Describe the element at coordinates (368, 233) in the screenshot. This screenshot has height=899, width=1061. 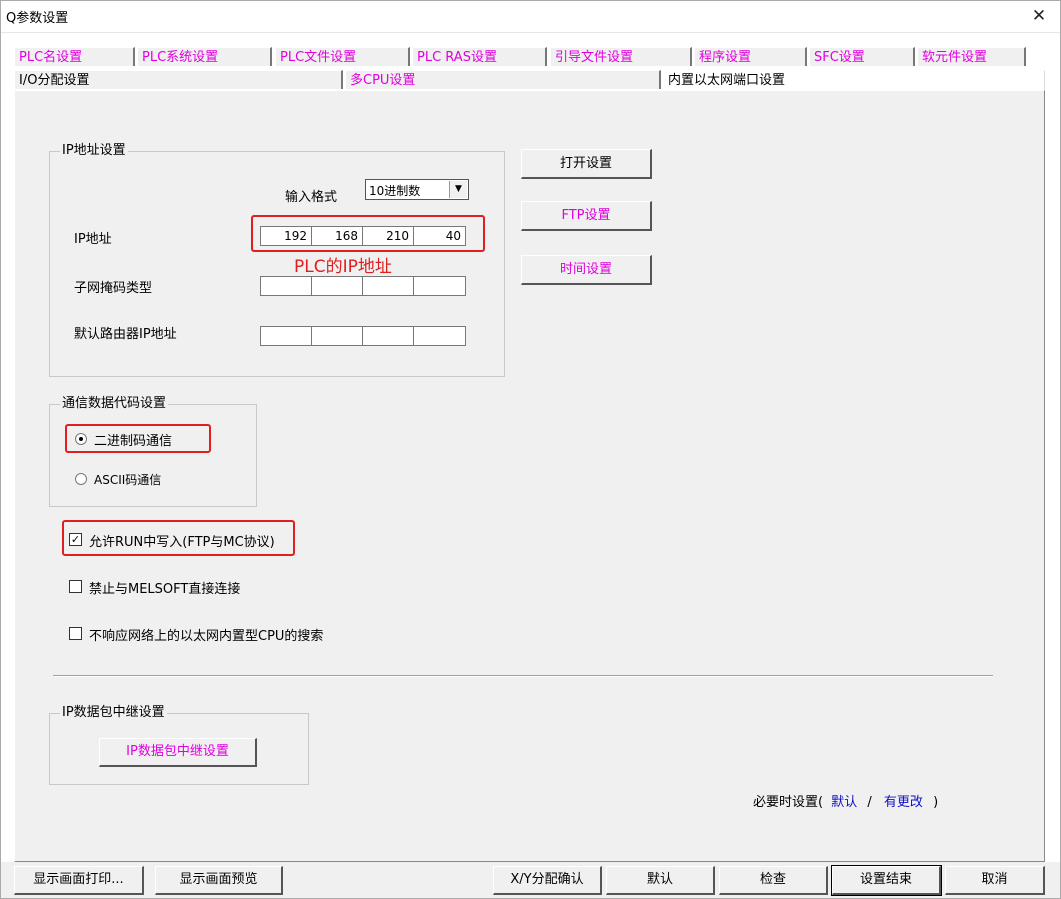
I see `ip-highlight-box` at that location.